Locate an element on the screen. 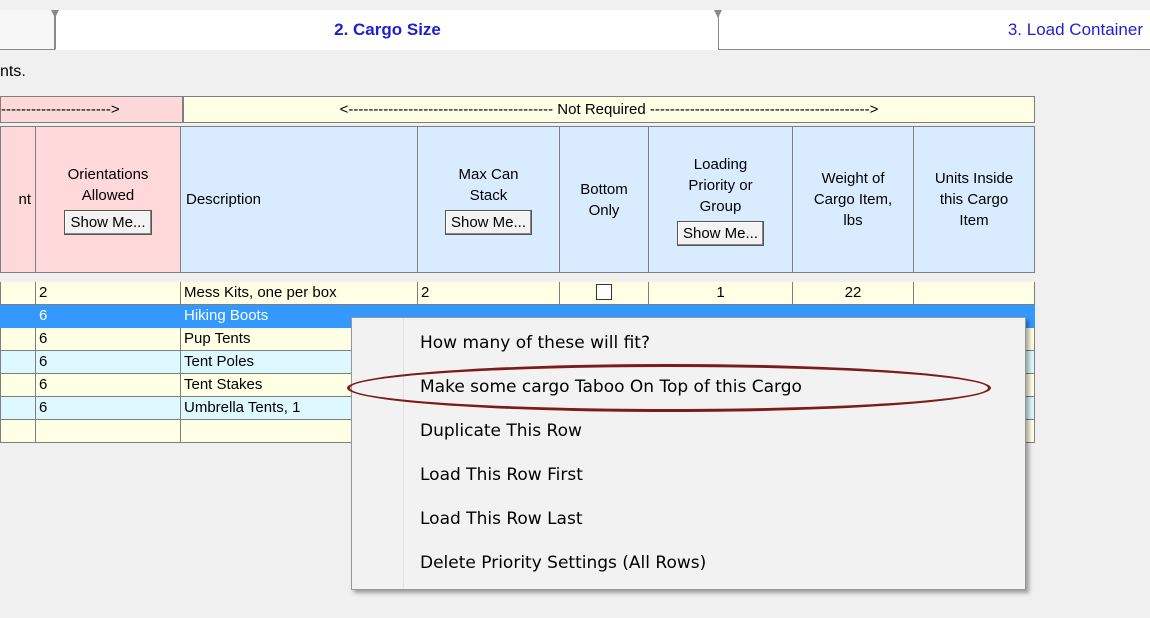  table-cell: 1 is located at coordinates (720, 293).